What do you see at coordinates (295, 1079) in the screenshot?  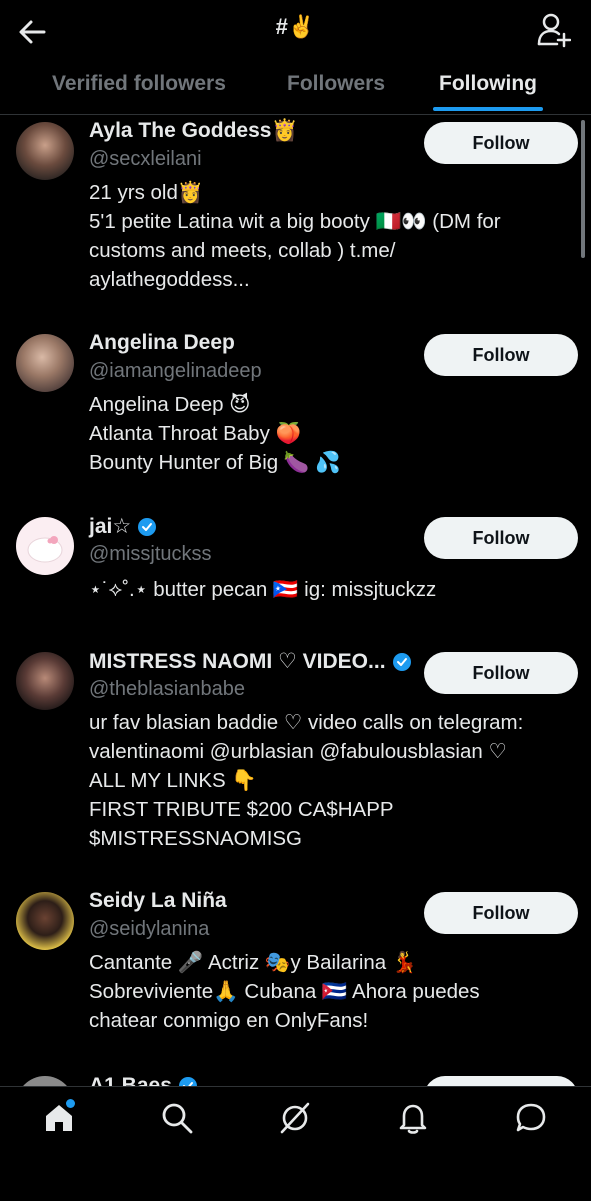 I see `user-row: A1 Baes Follow` at bounding box center [295, 1079].